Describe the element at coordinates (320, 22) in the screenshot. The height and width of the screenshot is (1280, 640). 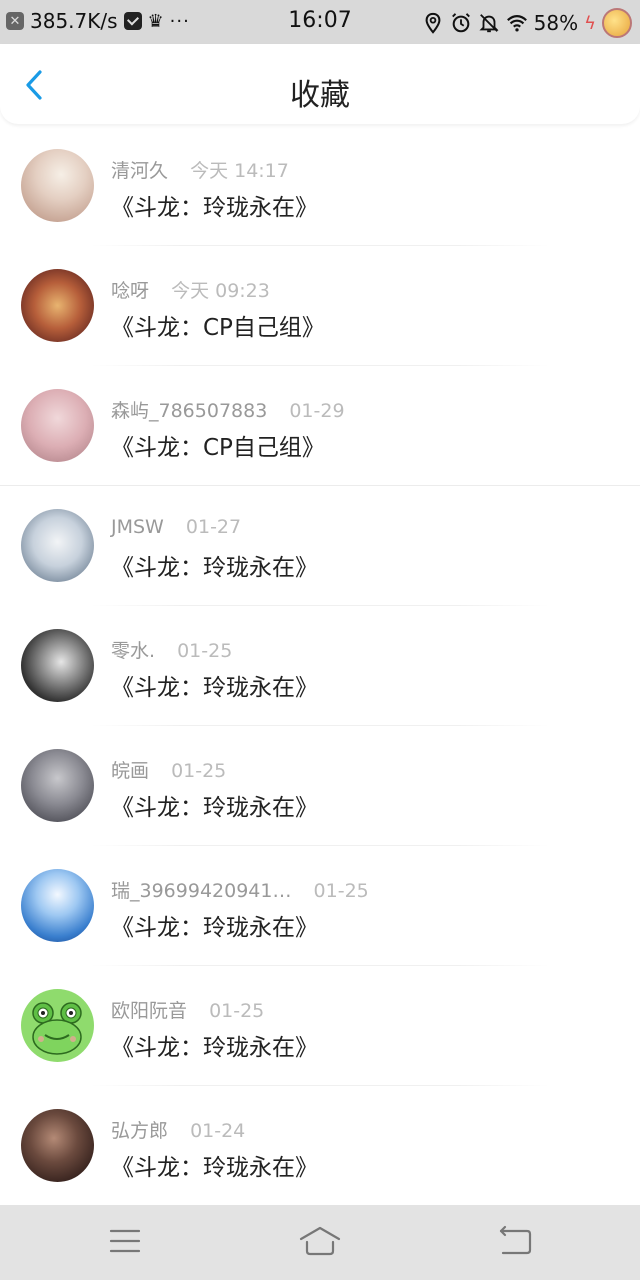
I see `status-bar: ✕ 385.7K/s ♛ ··· 16:07 58% ϟ` at that location.